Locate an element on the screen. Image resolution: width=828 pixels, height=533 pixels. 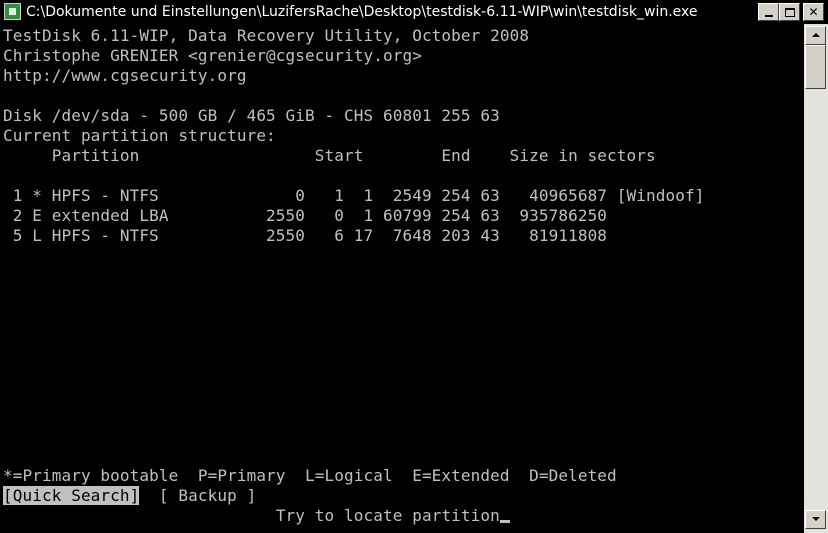
scroll-down-button is located at coordinates (815, 519).